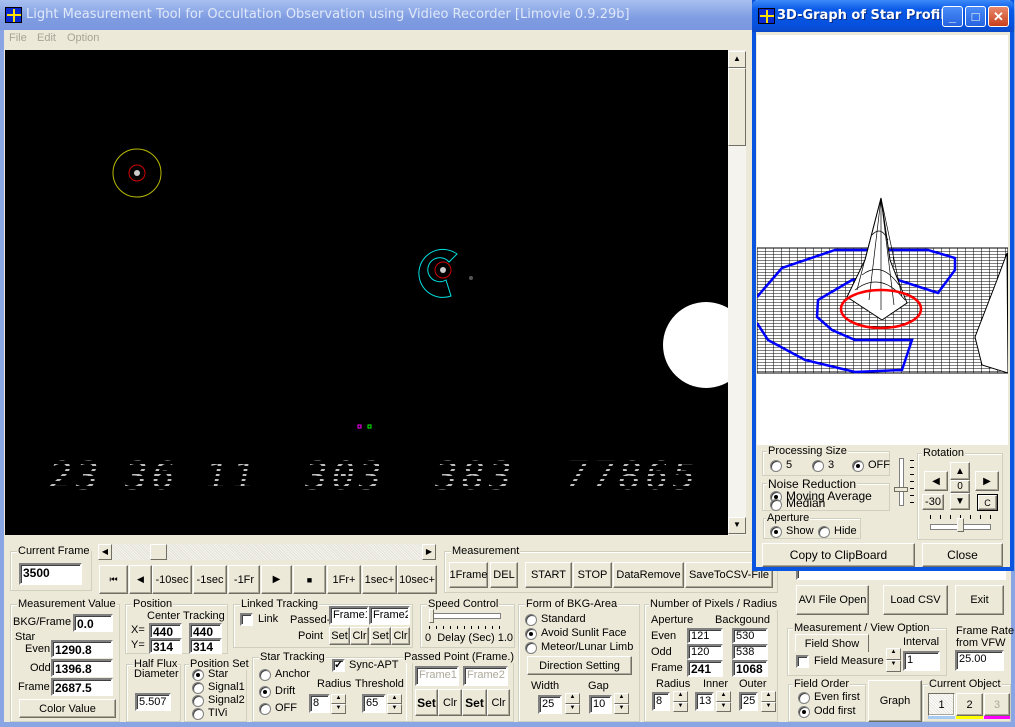  Describe the element at coordinates (941, 704) in the screenshot. I see `object-1-button: 1` at that location.